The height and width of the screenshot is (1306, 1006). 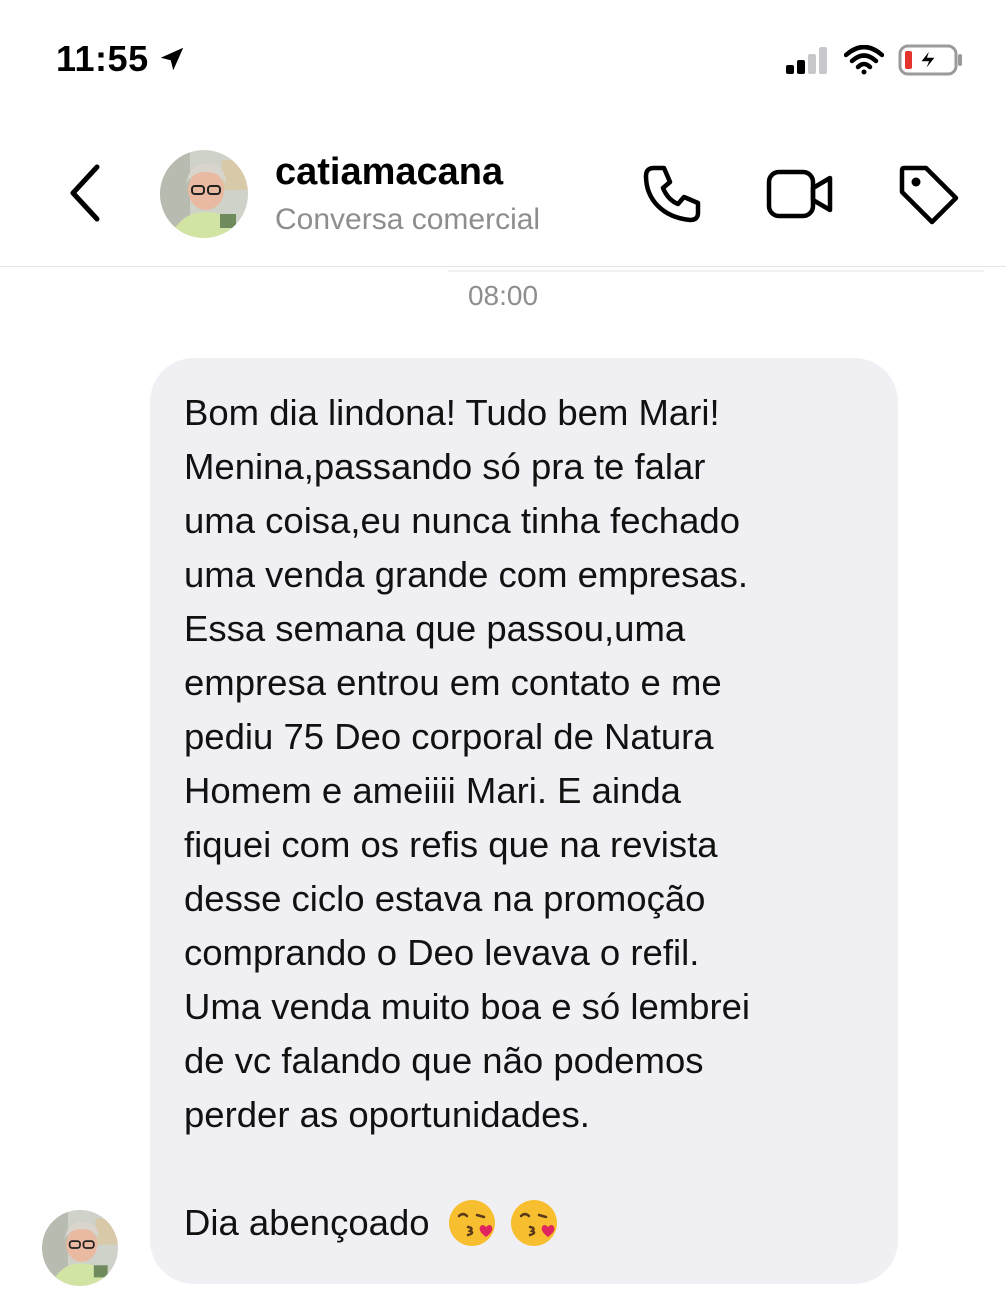 What do you see at coordinates (503, 295) in the screenshot?
I see `message-timestamp: 08:00` at bounding box center [503, 295].